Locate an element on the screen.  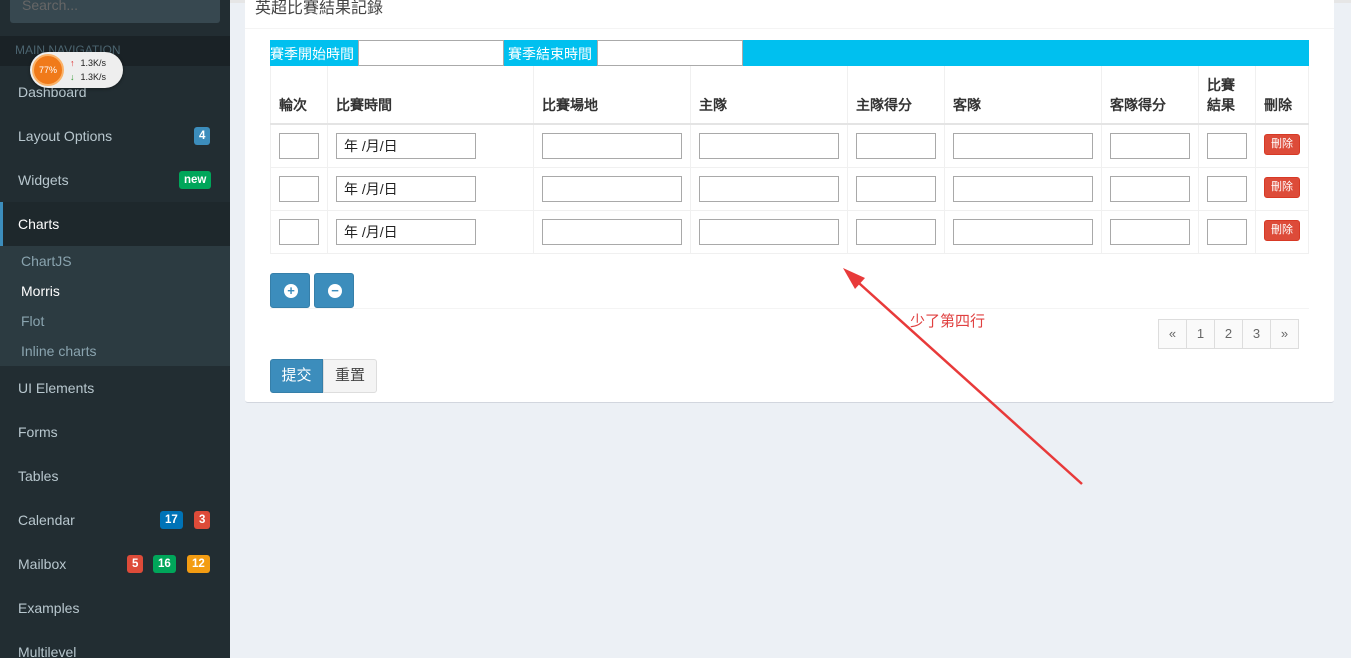
annotation-text: 少了第四行 is located at coordinates (948, 321).